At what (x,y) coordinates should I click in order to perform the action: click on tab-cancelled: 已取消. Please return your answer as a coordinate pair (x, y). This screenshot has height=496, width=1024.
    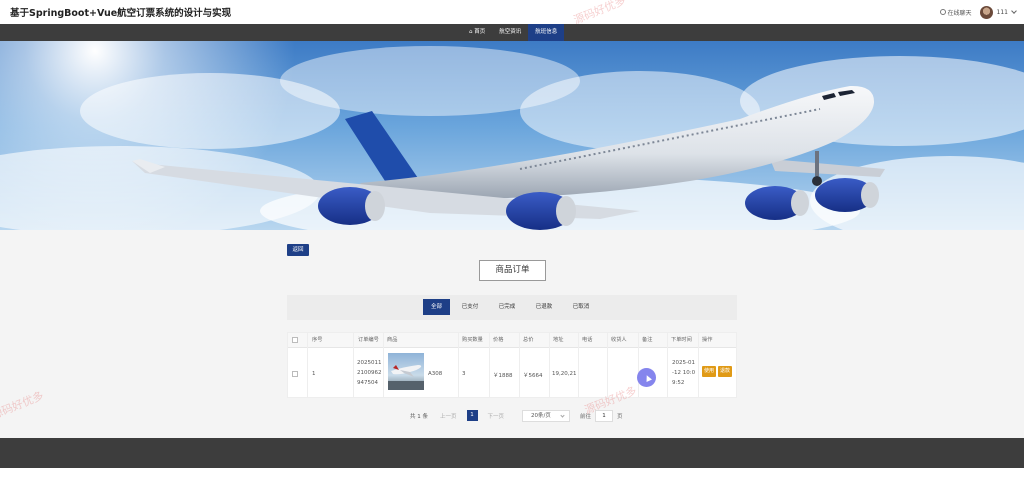
    Looking at the image, I should click on (581, 307).